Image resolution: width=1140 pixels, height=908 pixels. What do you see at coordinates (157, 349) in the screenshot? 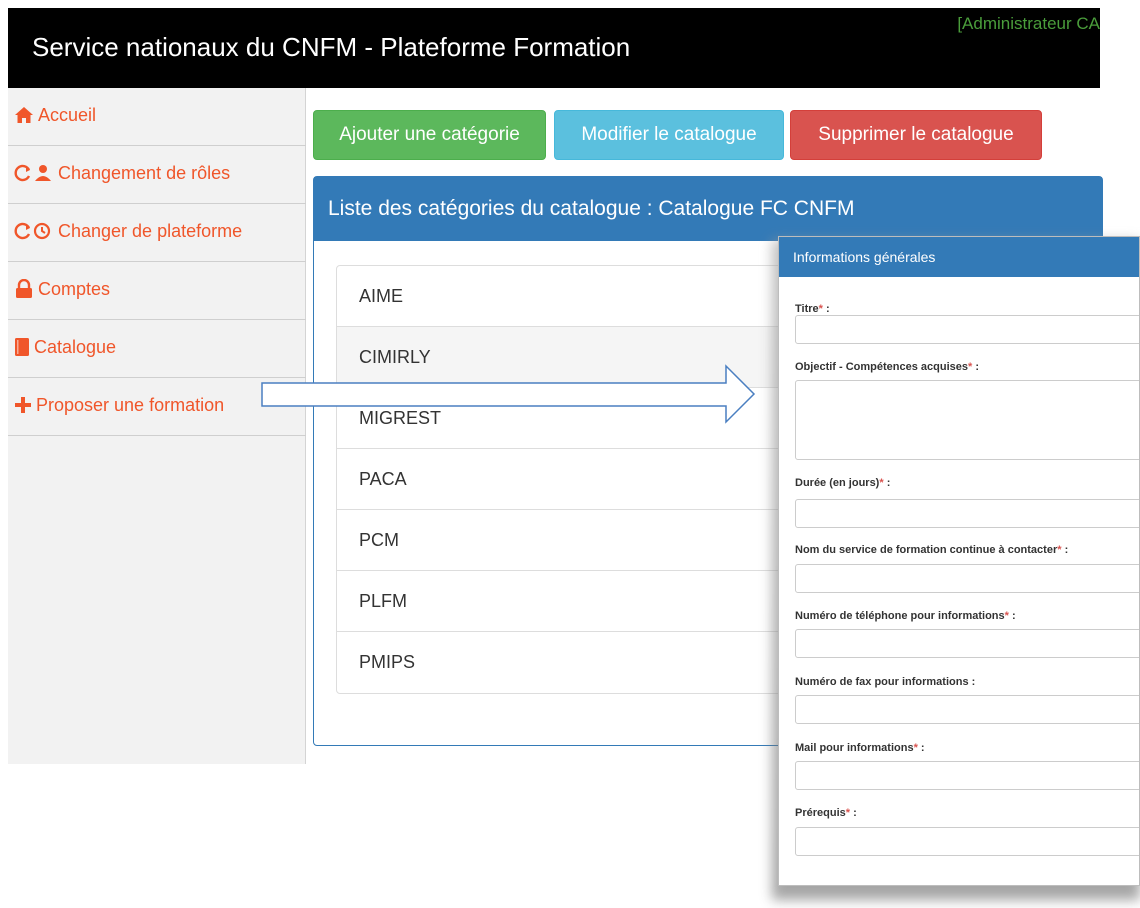
I see `sidebar-item-catalogue: Catalogue` at bounding box center [157, 349].